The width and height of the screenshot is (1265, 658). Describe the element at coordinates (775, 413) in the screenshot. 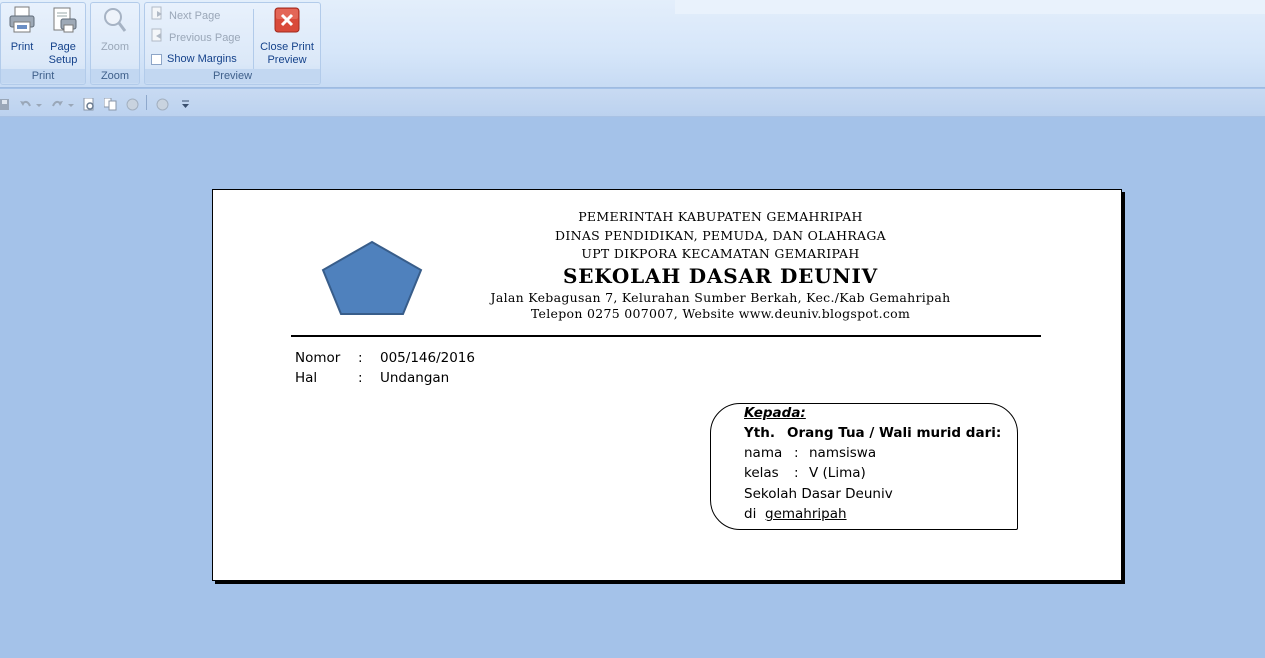

I see `kepada-label: Kepada:` at that location.